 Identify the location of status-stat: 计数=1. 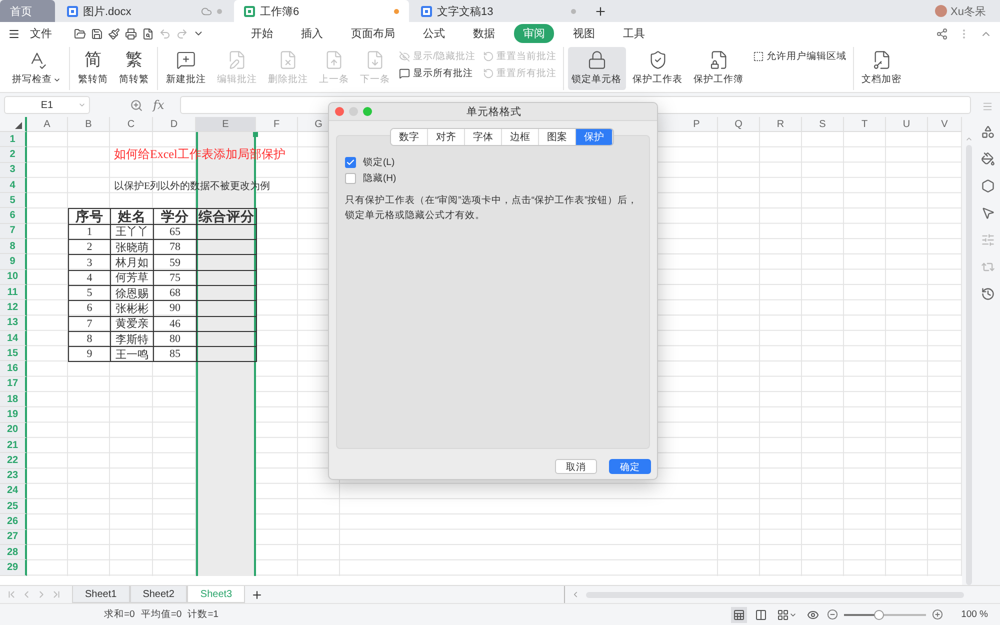
(203, 614).